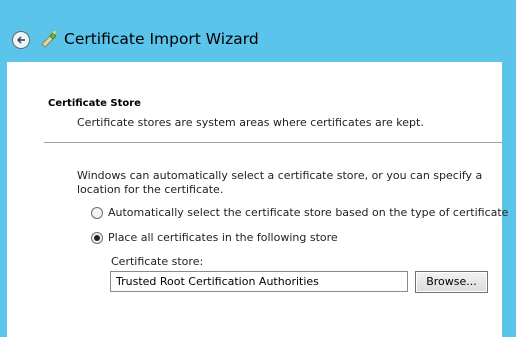 The height and width of the screenshot is (337, 516). I want to click on back-arrow-icon, so click(21, 40).